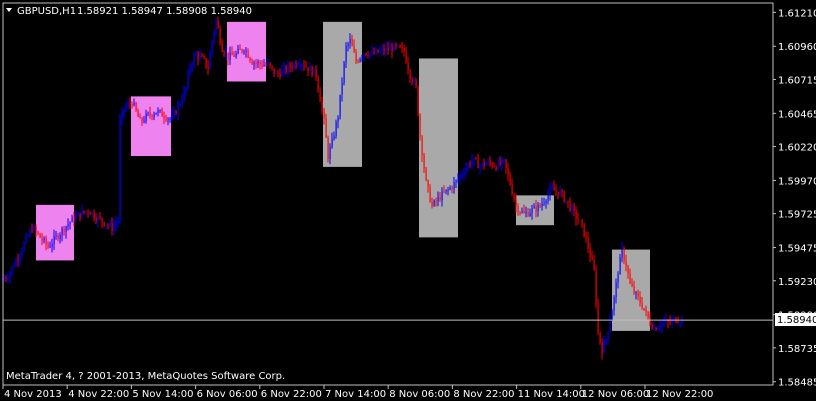 The image size is (816, 401). Describe the element at coordinates (419, 394) in the screenshot. I see `x-tick-label: 8 Nov 06:00` at that location.